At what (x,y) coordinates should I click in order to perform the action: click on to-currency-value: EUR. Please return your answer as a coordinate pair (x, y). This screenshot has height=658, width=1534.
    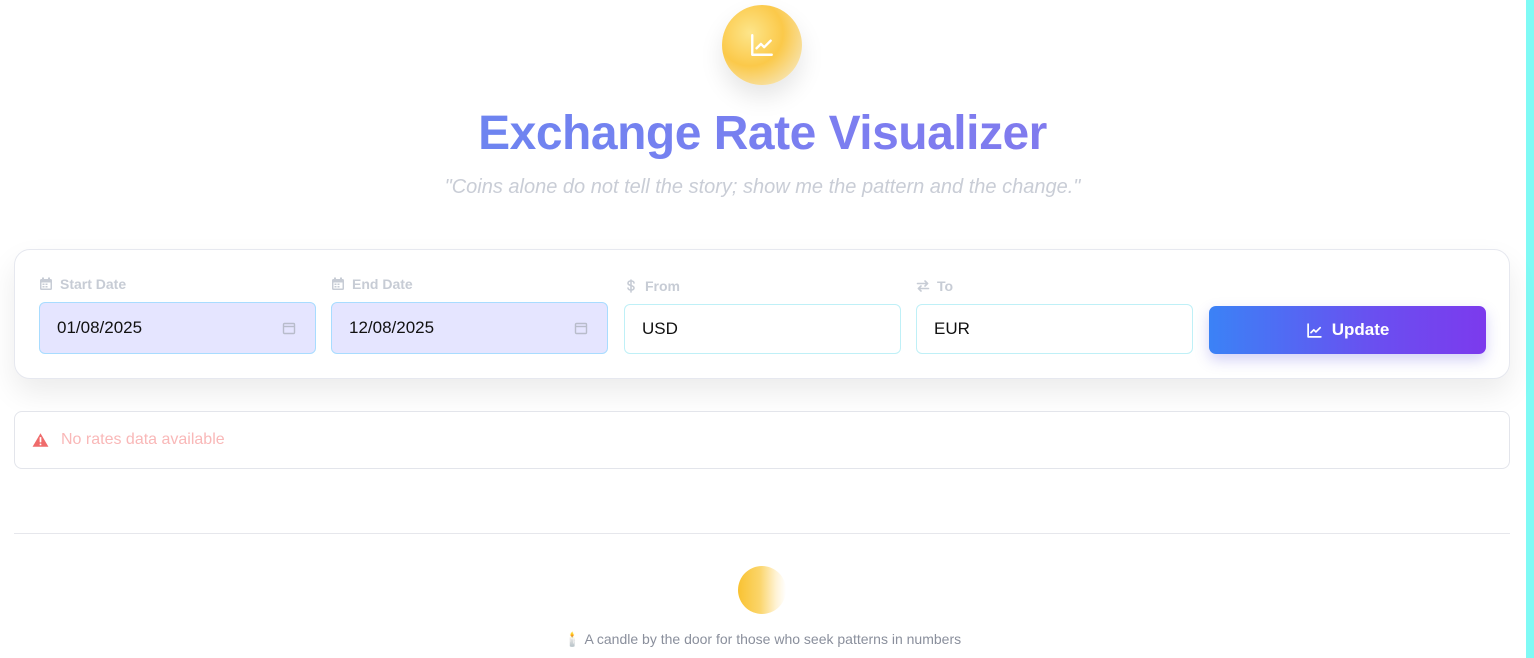
    Looking at the image, I should click on (952, 328).